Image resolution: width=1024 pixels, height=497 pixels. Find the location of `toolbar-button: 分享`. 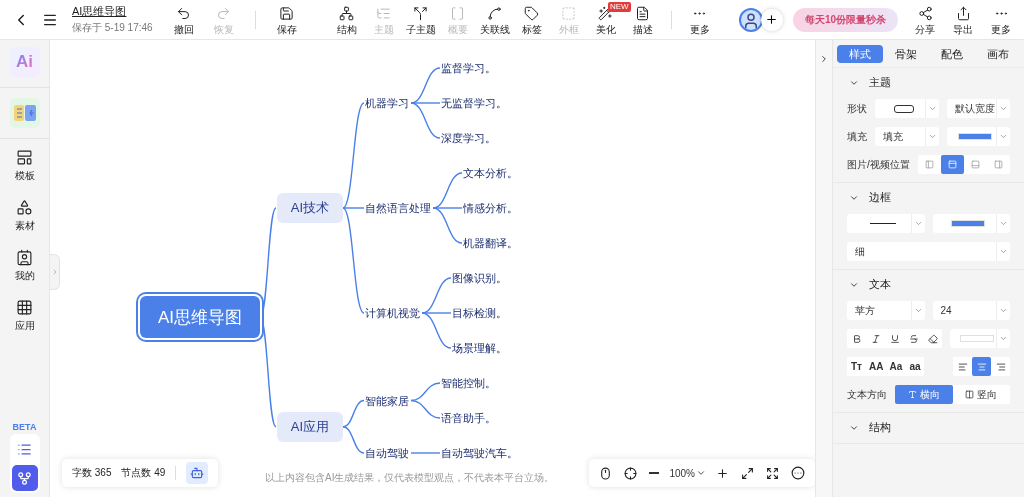

toolbar-button: 分享 is located at coordinates (925, 19).